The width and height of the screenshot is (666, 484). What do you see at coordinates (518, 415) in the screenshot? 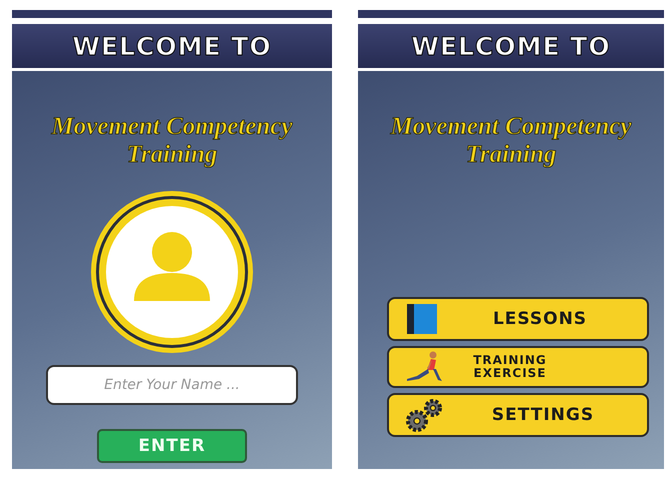
I see `menu-button: SETTINGS` at bounding box center [518, 415].